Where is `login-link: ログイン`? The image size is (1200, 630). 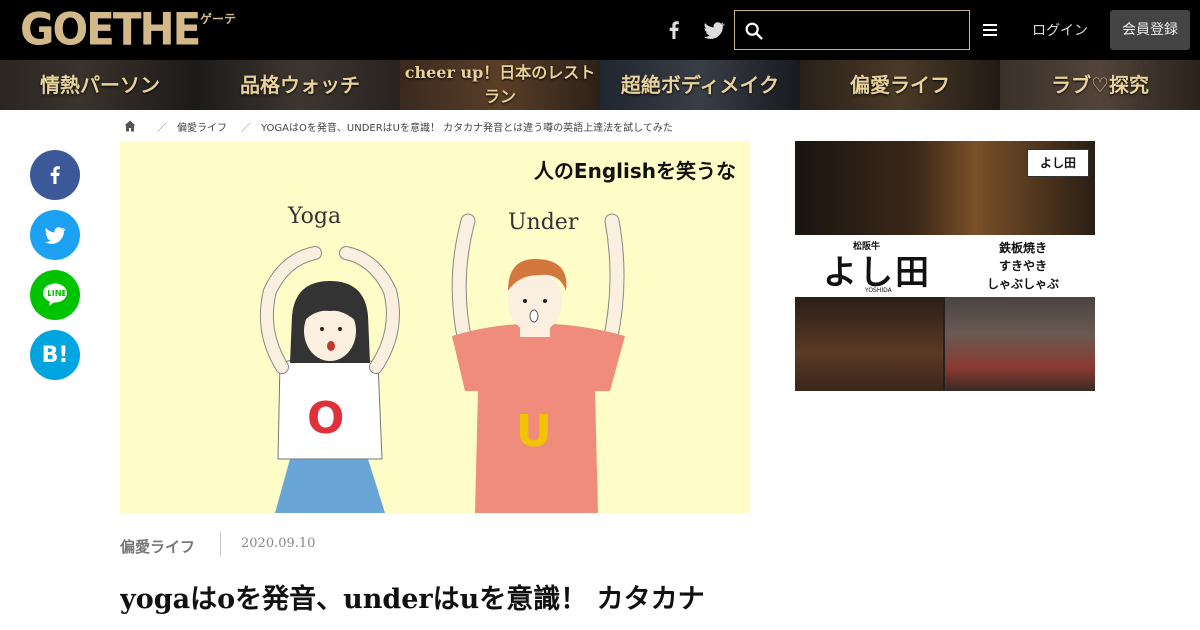 login-link: ログイン is located at coordinates (1060, 30).